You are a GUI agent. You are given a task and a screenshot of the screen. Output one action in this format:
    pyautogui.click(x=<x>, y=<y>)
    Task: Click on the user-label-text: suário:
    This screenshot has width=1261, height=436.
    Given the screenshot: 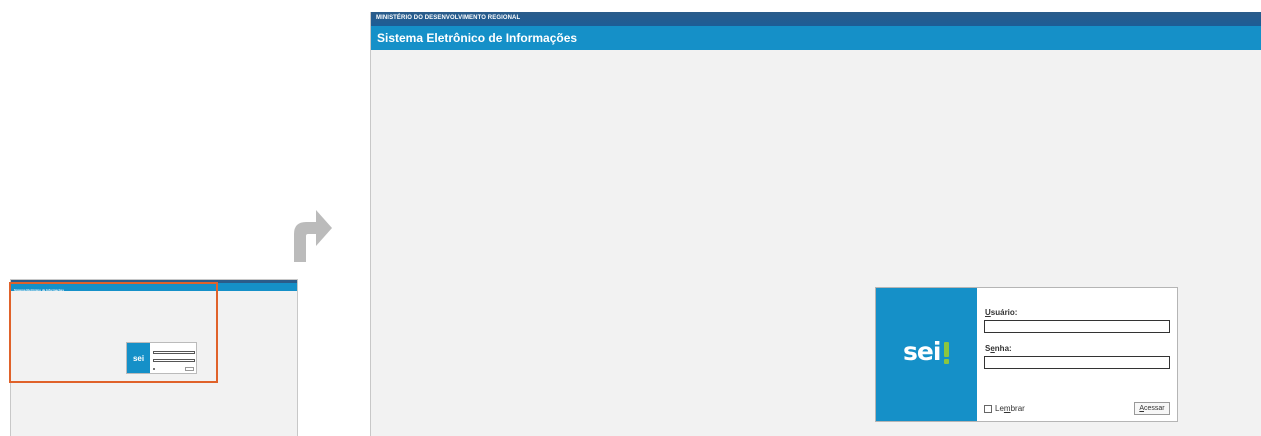 What is the action you would take?
    pyautogui.click(x=1004, y=312)
    